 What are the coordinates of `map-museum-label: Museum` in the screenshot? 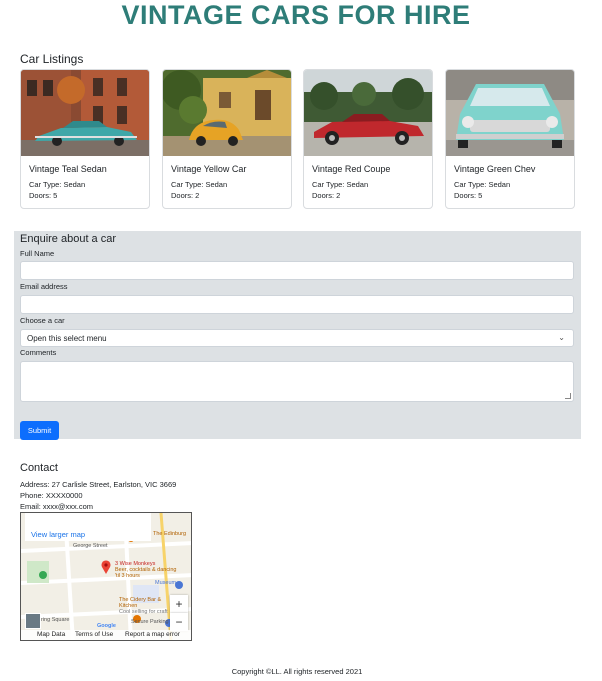 It's located at (166, 583).